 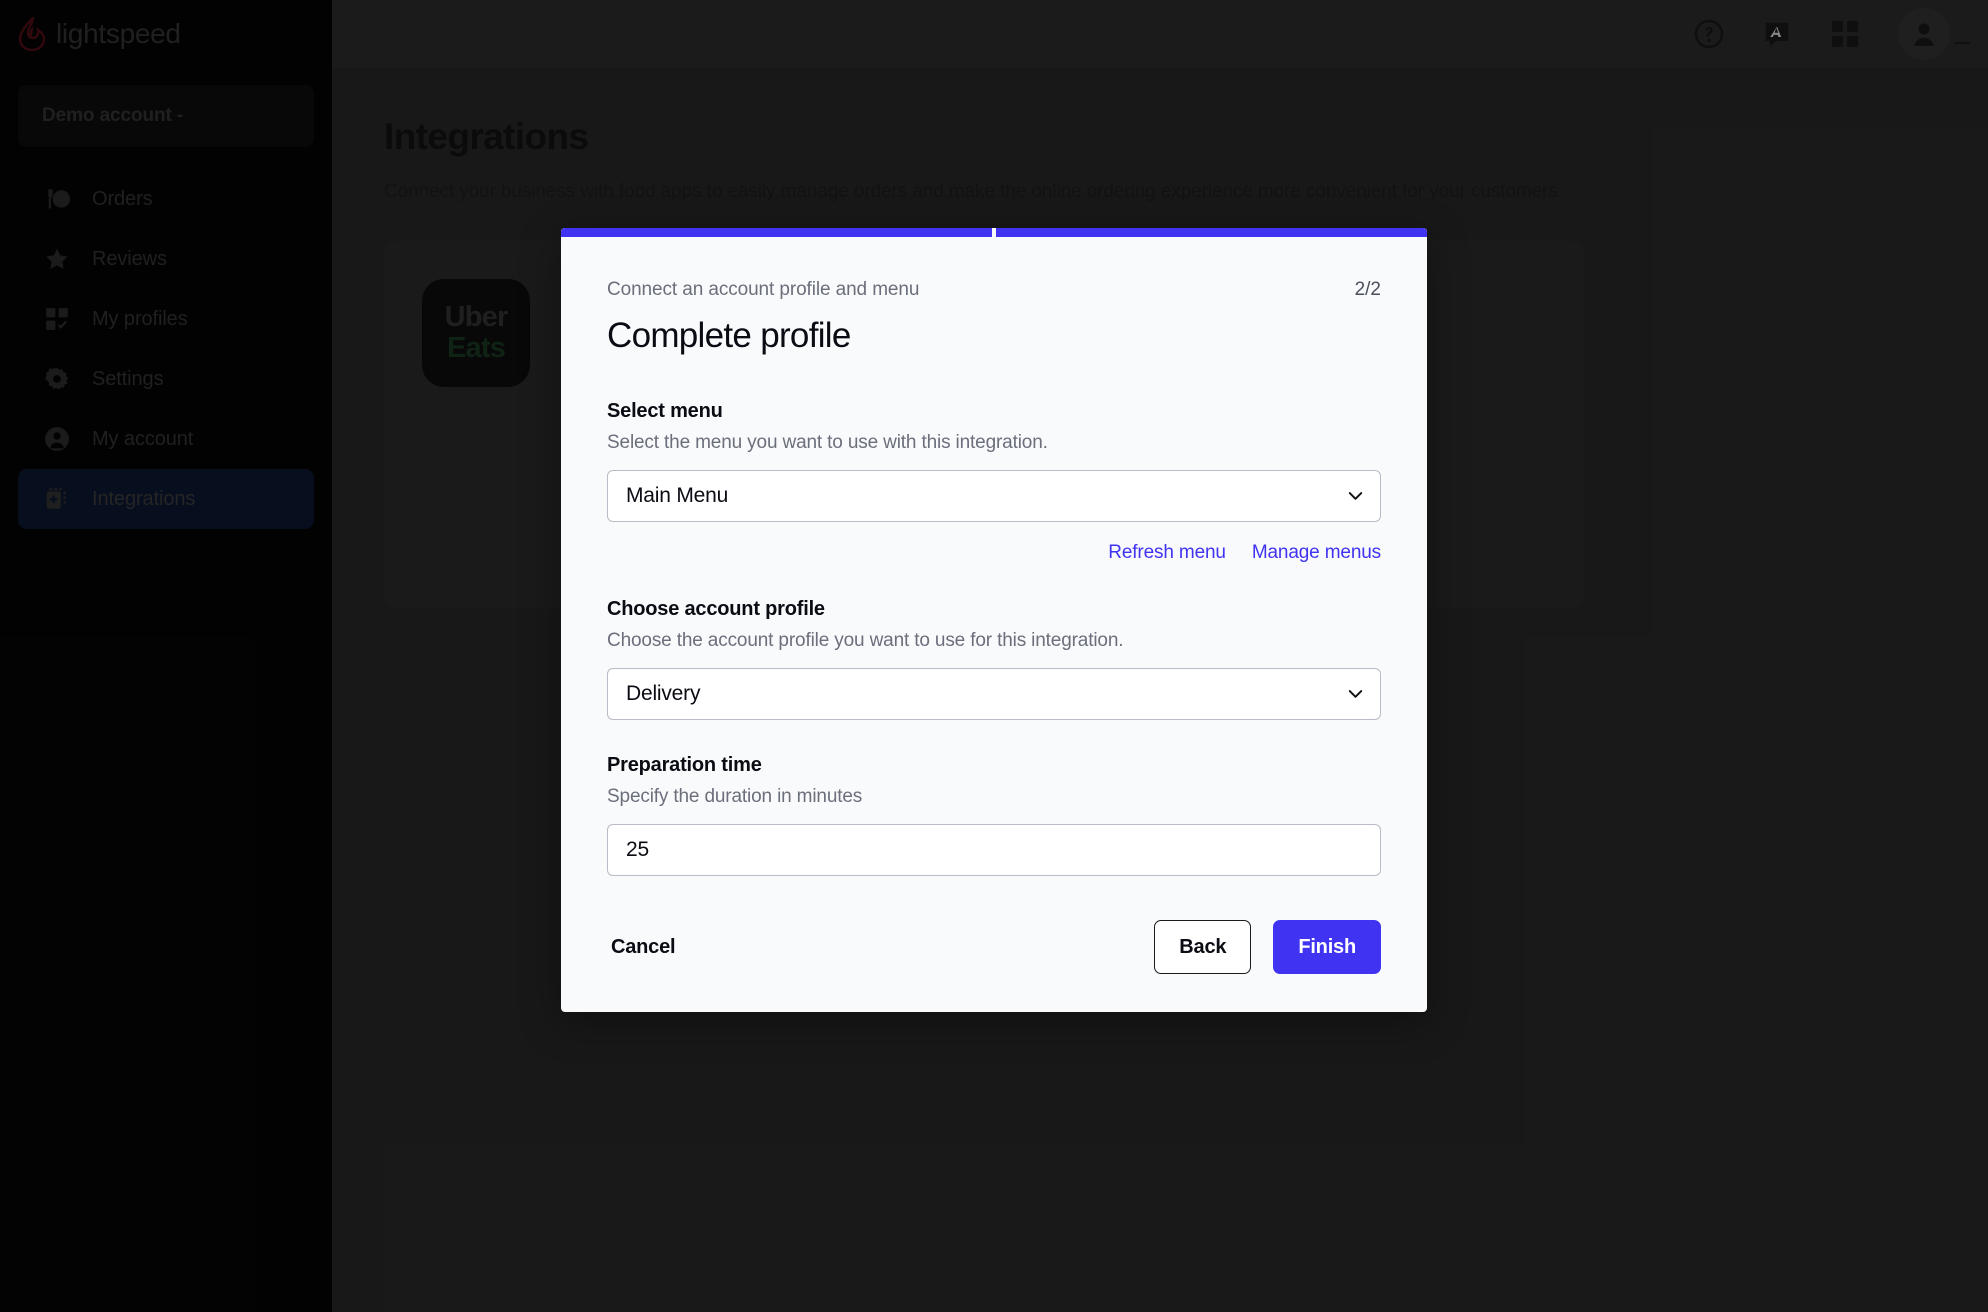 What do you see at coordinates (665, 411) in the screenshot?
I see `field-label: Select menu` at bounding box center [665, 411].